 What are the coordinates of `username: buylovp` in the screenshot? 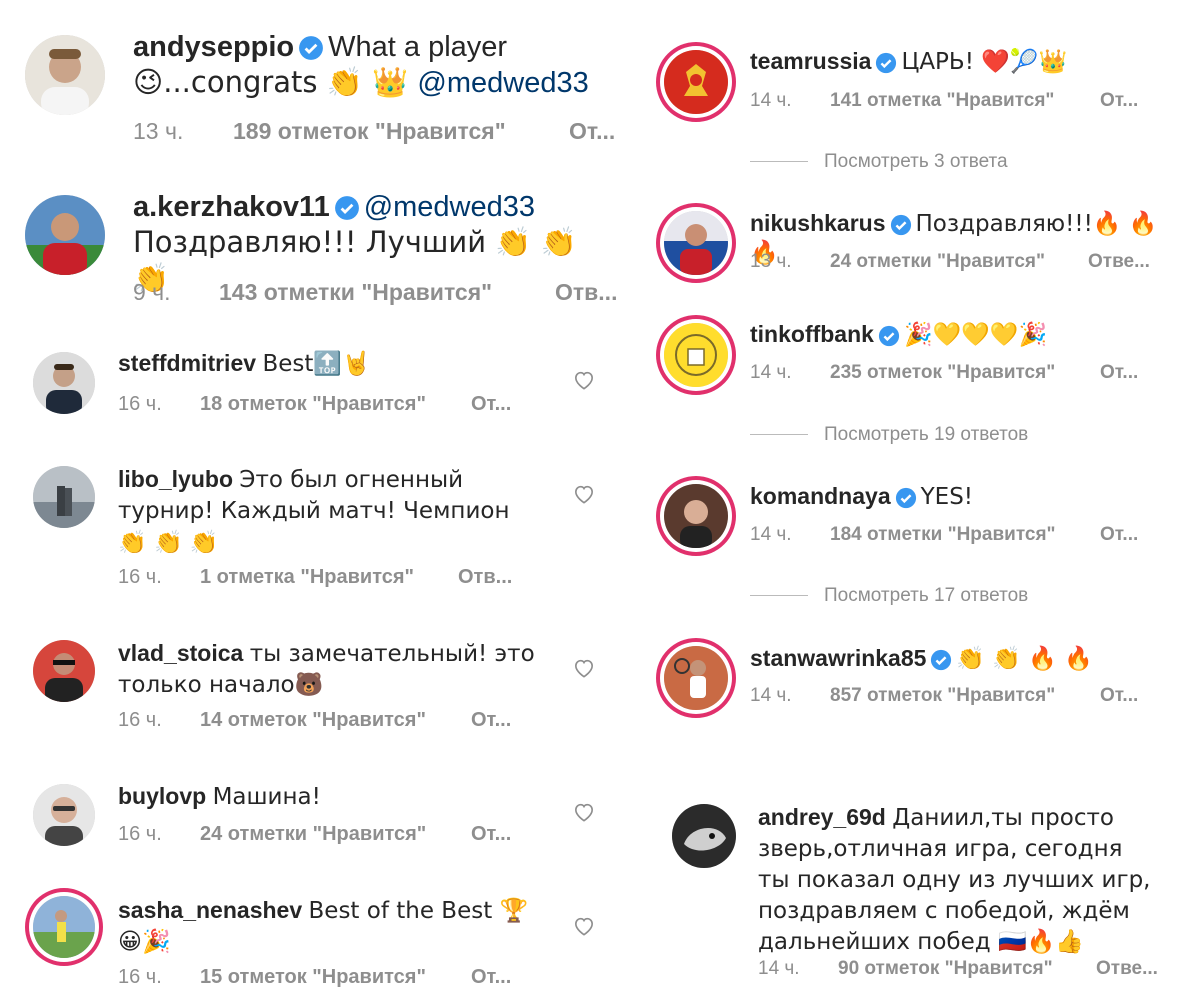 It's located at (162, 796).